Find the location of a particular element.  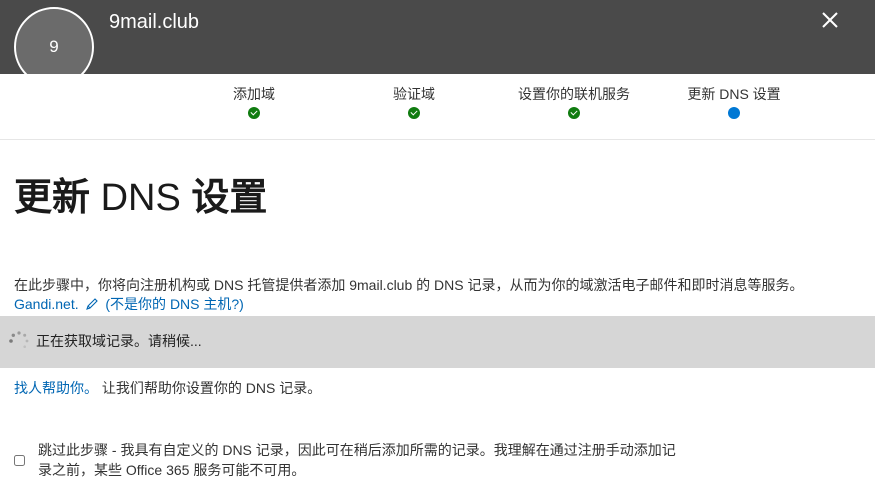

current-step-icon is located at coordinates (734, 113).